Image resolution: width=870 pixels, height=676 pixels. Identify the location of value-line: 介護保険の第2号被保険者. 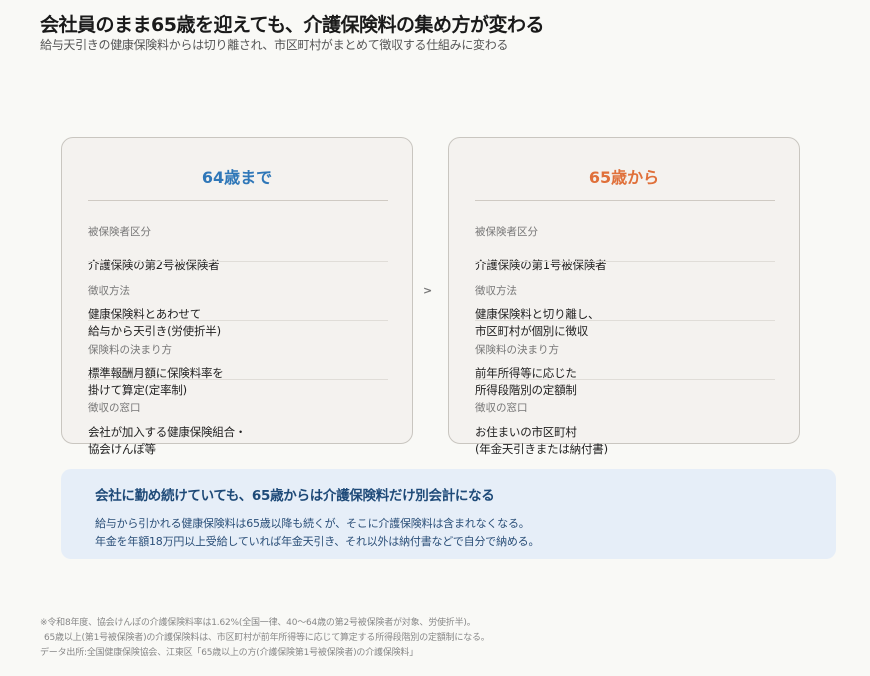
(154, 265).